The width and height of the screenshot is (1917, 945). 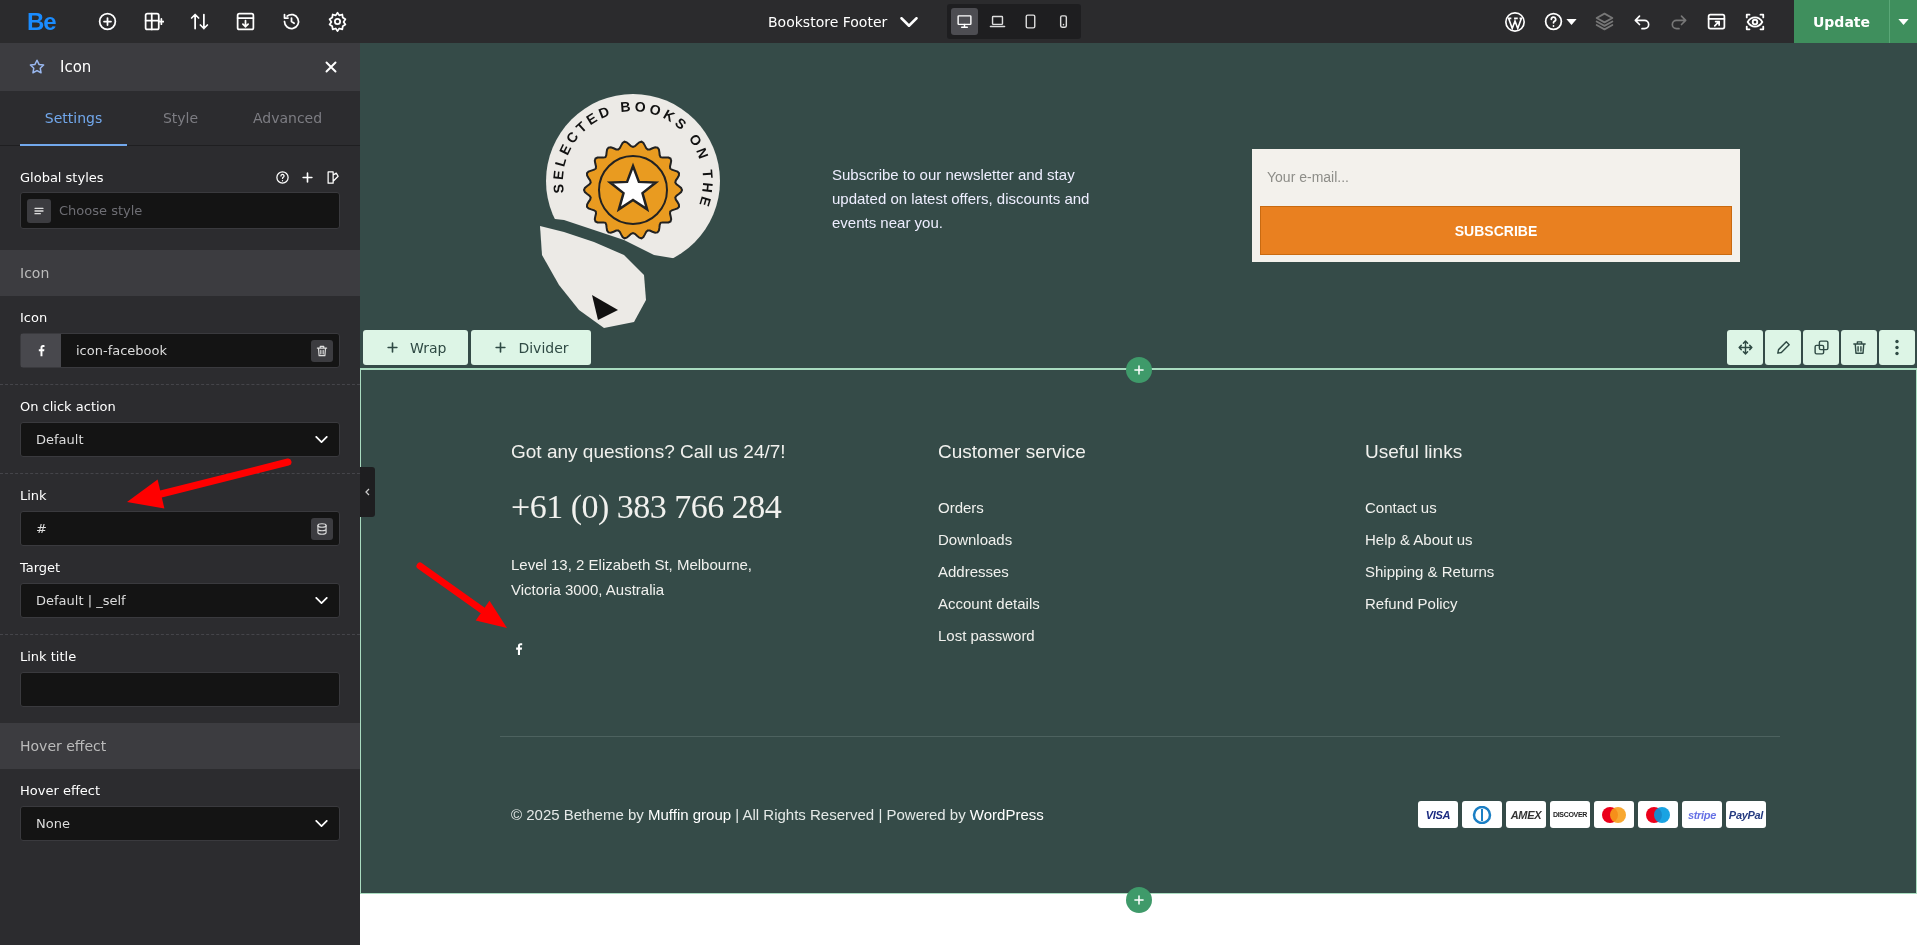 What do you see at coordinates (1151, 572) in the screenshot?
I see `footer-link: Addresses` at bounding box center [1151, 572].